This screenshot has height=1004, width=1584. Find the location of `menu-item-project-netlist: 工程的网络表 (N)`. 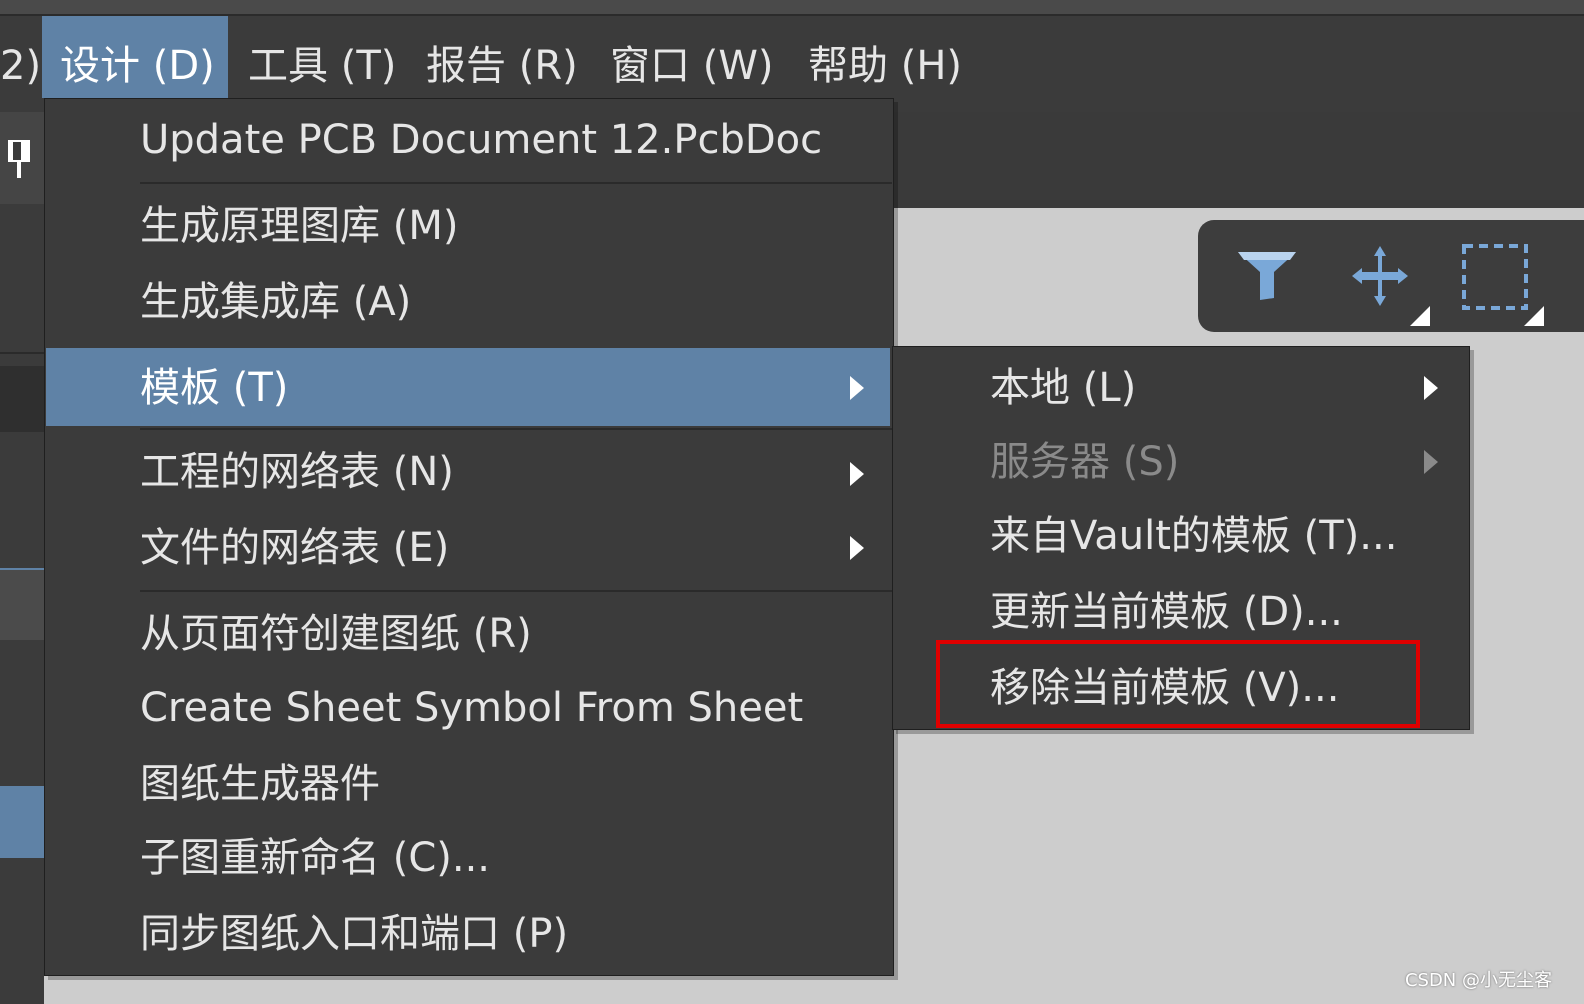

menu-item-project-netlist: 工程的网络表 (N) is located at coordinates (297, 472).